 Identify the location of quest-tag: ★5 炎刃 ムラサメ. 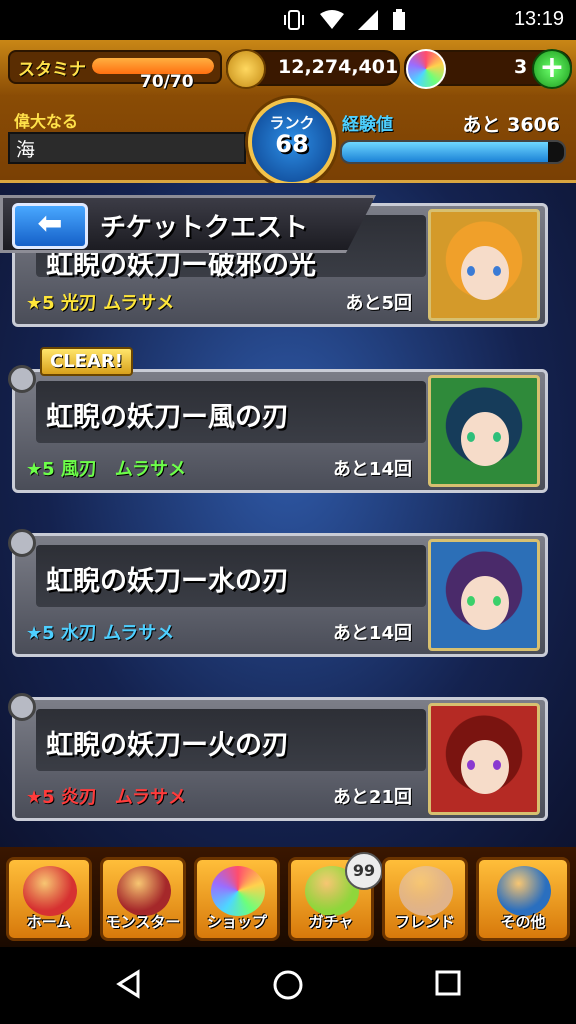
(106, 797).